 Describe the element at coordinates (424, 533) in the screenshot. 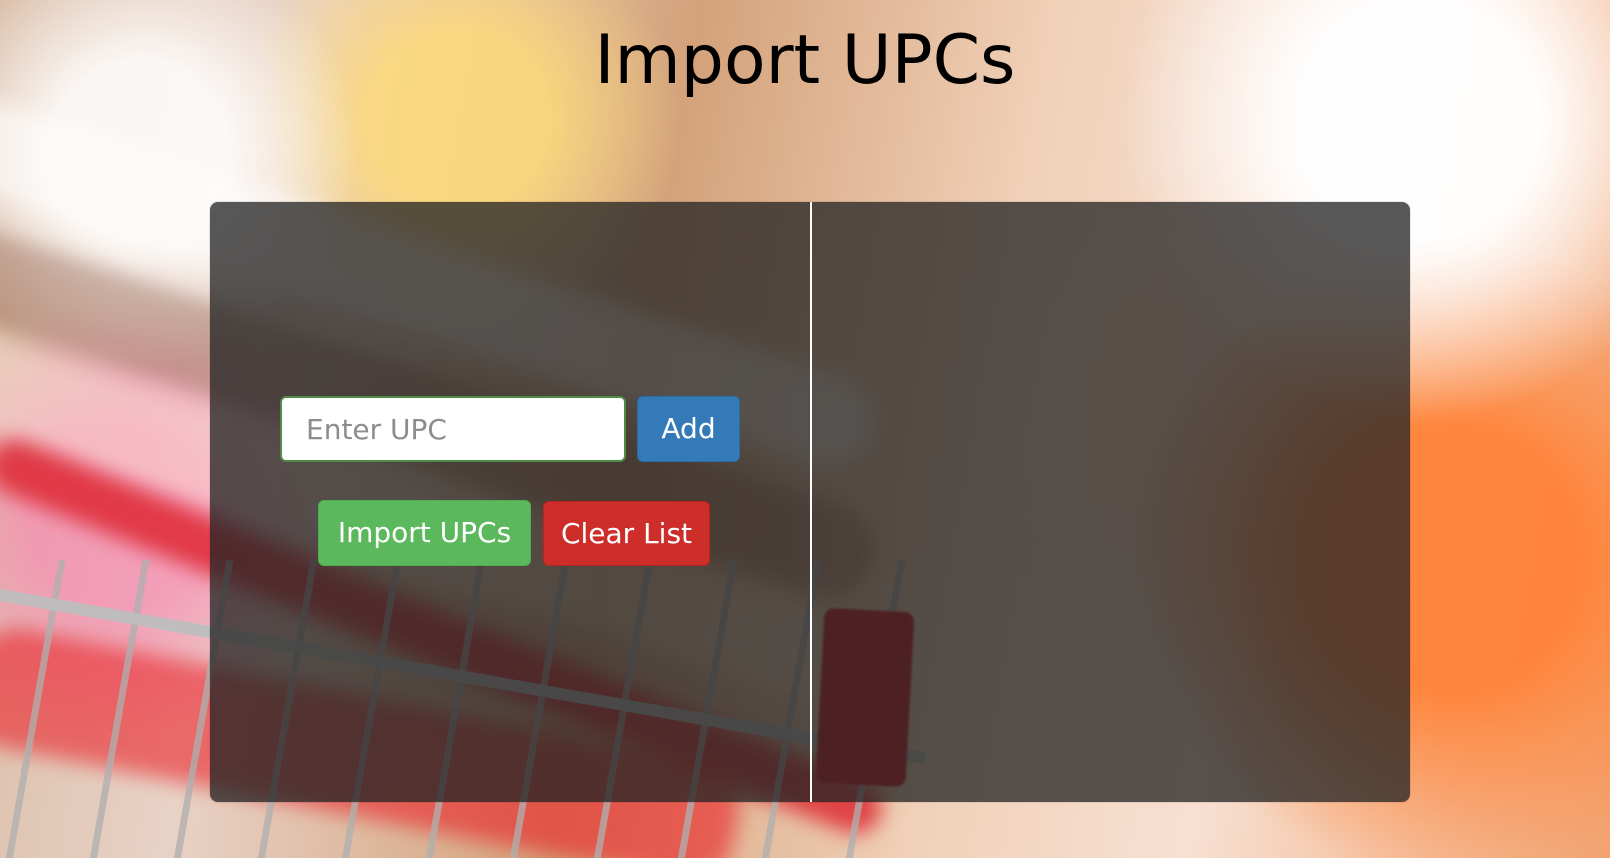

I see `import-upcs-button: Import UPCs` at that location.